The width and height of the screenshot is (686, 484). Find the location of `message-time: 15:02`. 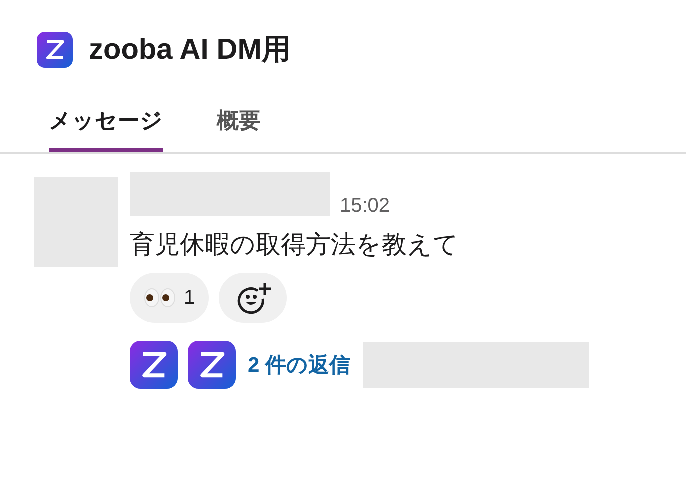

message-time: 15:02 is located at coordinates (365, 206).